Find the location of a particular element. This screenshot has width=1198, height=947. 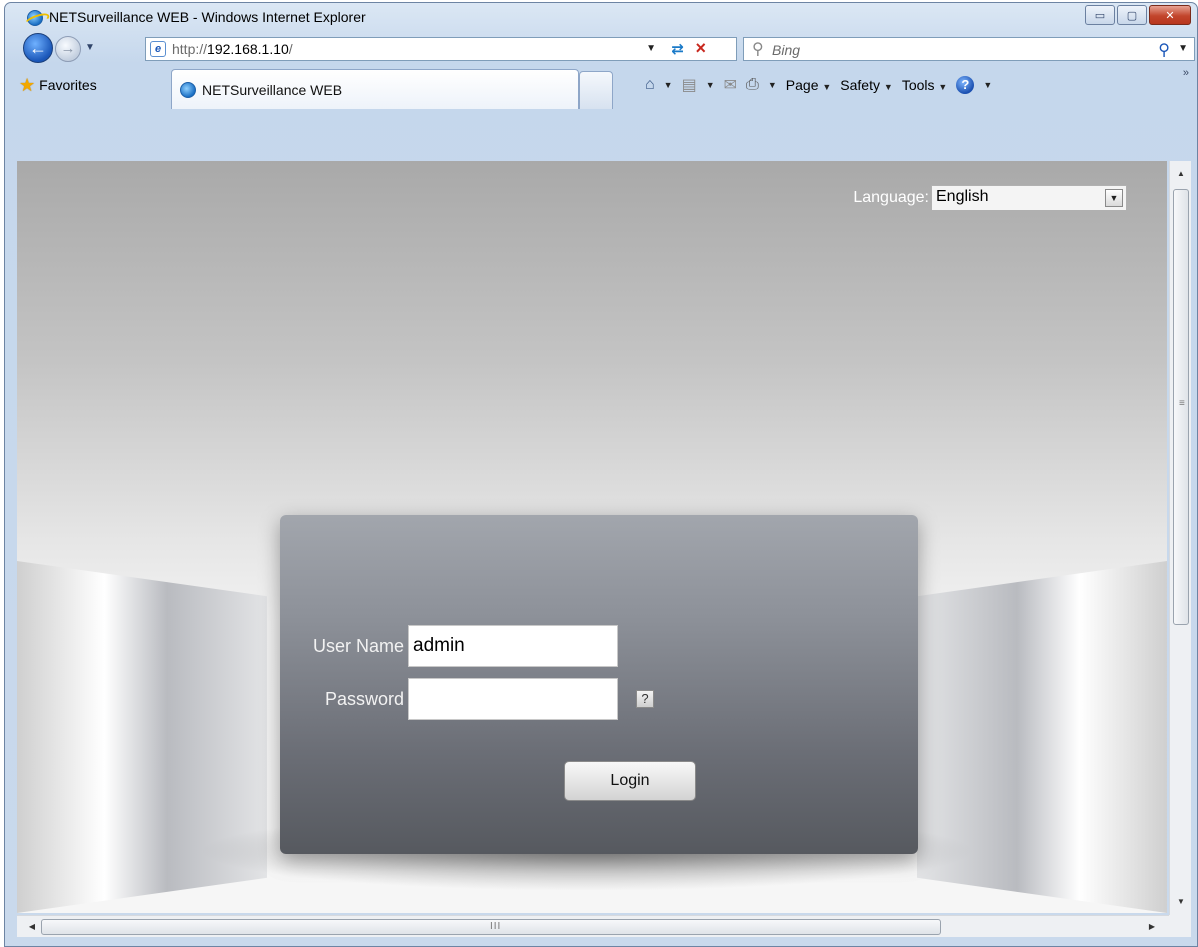

vertical-scrollbar: ▲ ≡ ▼ is located at coordinates (1180, 538).